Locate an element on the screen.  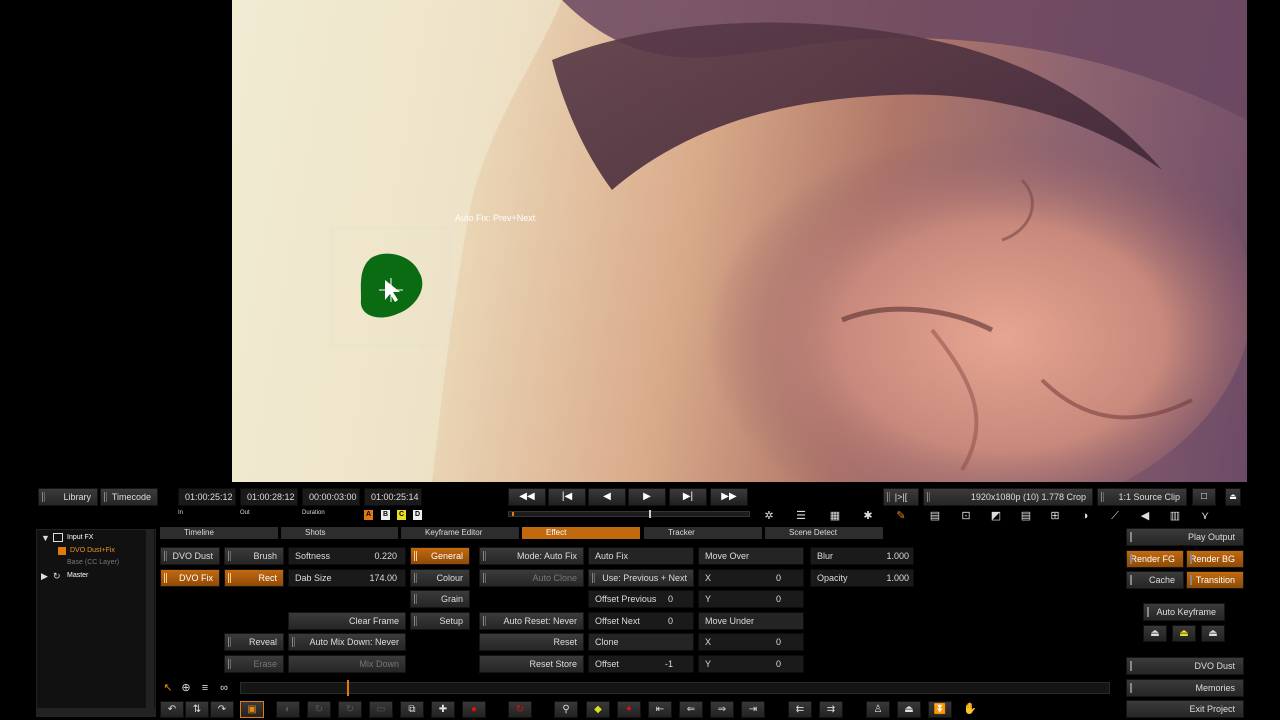
tab-scene-detect: Scene Detect is located at coordinates (824, 533).